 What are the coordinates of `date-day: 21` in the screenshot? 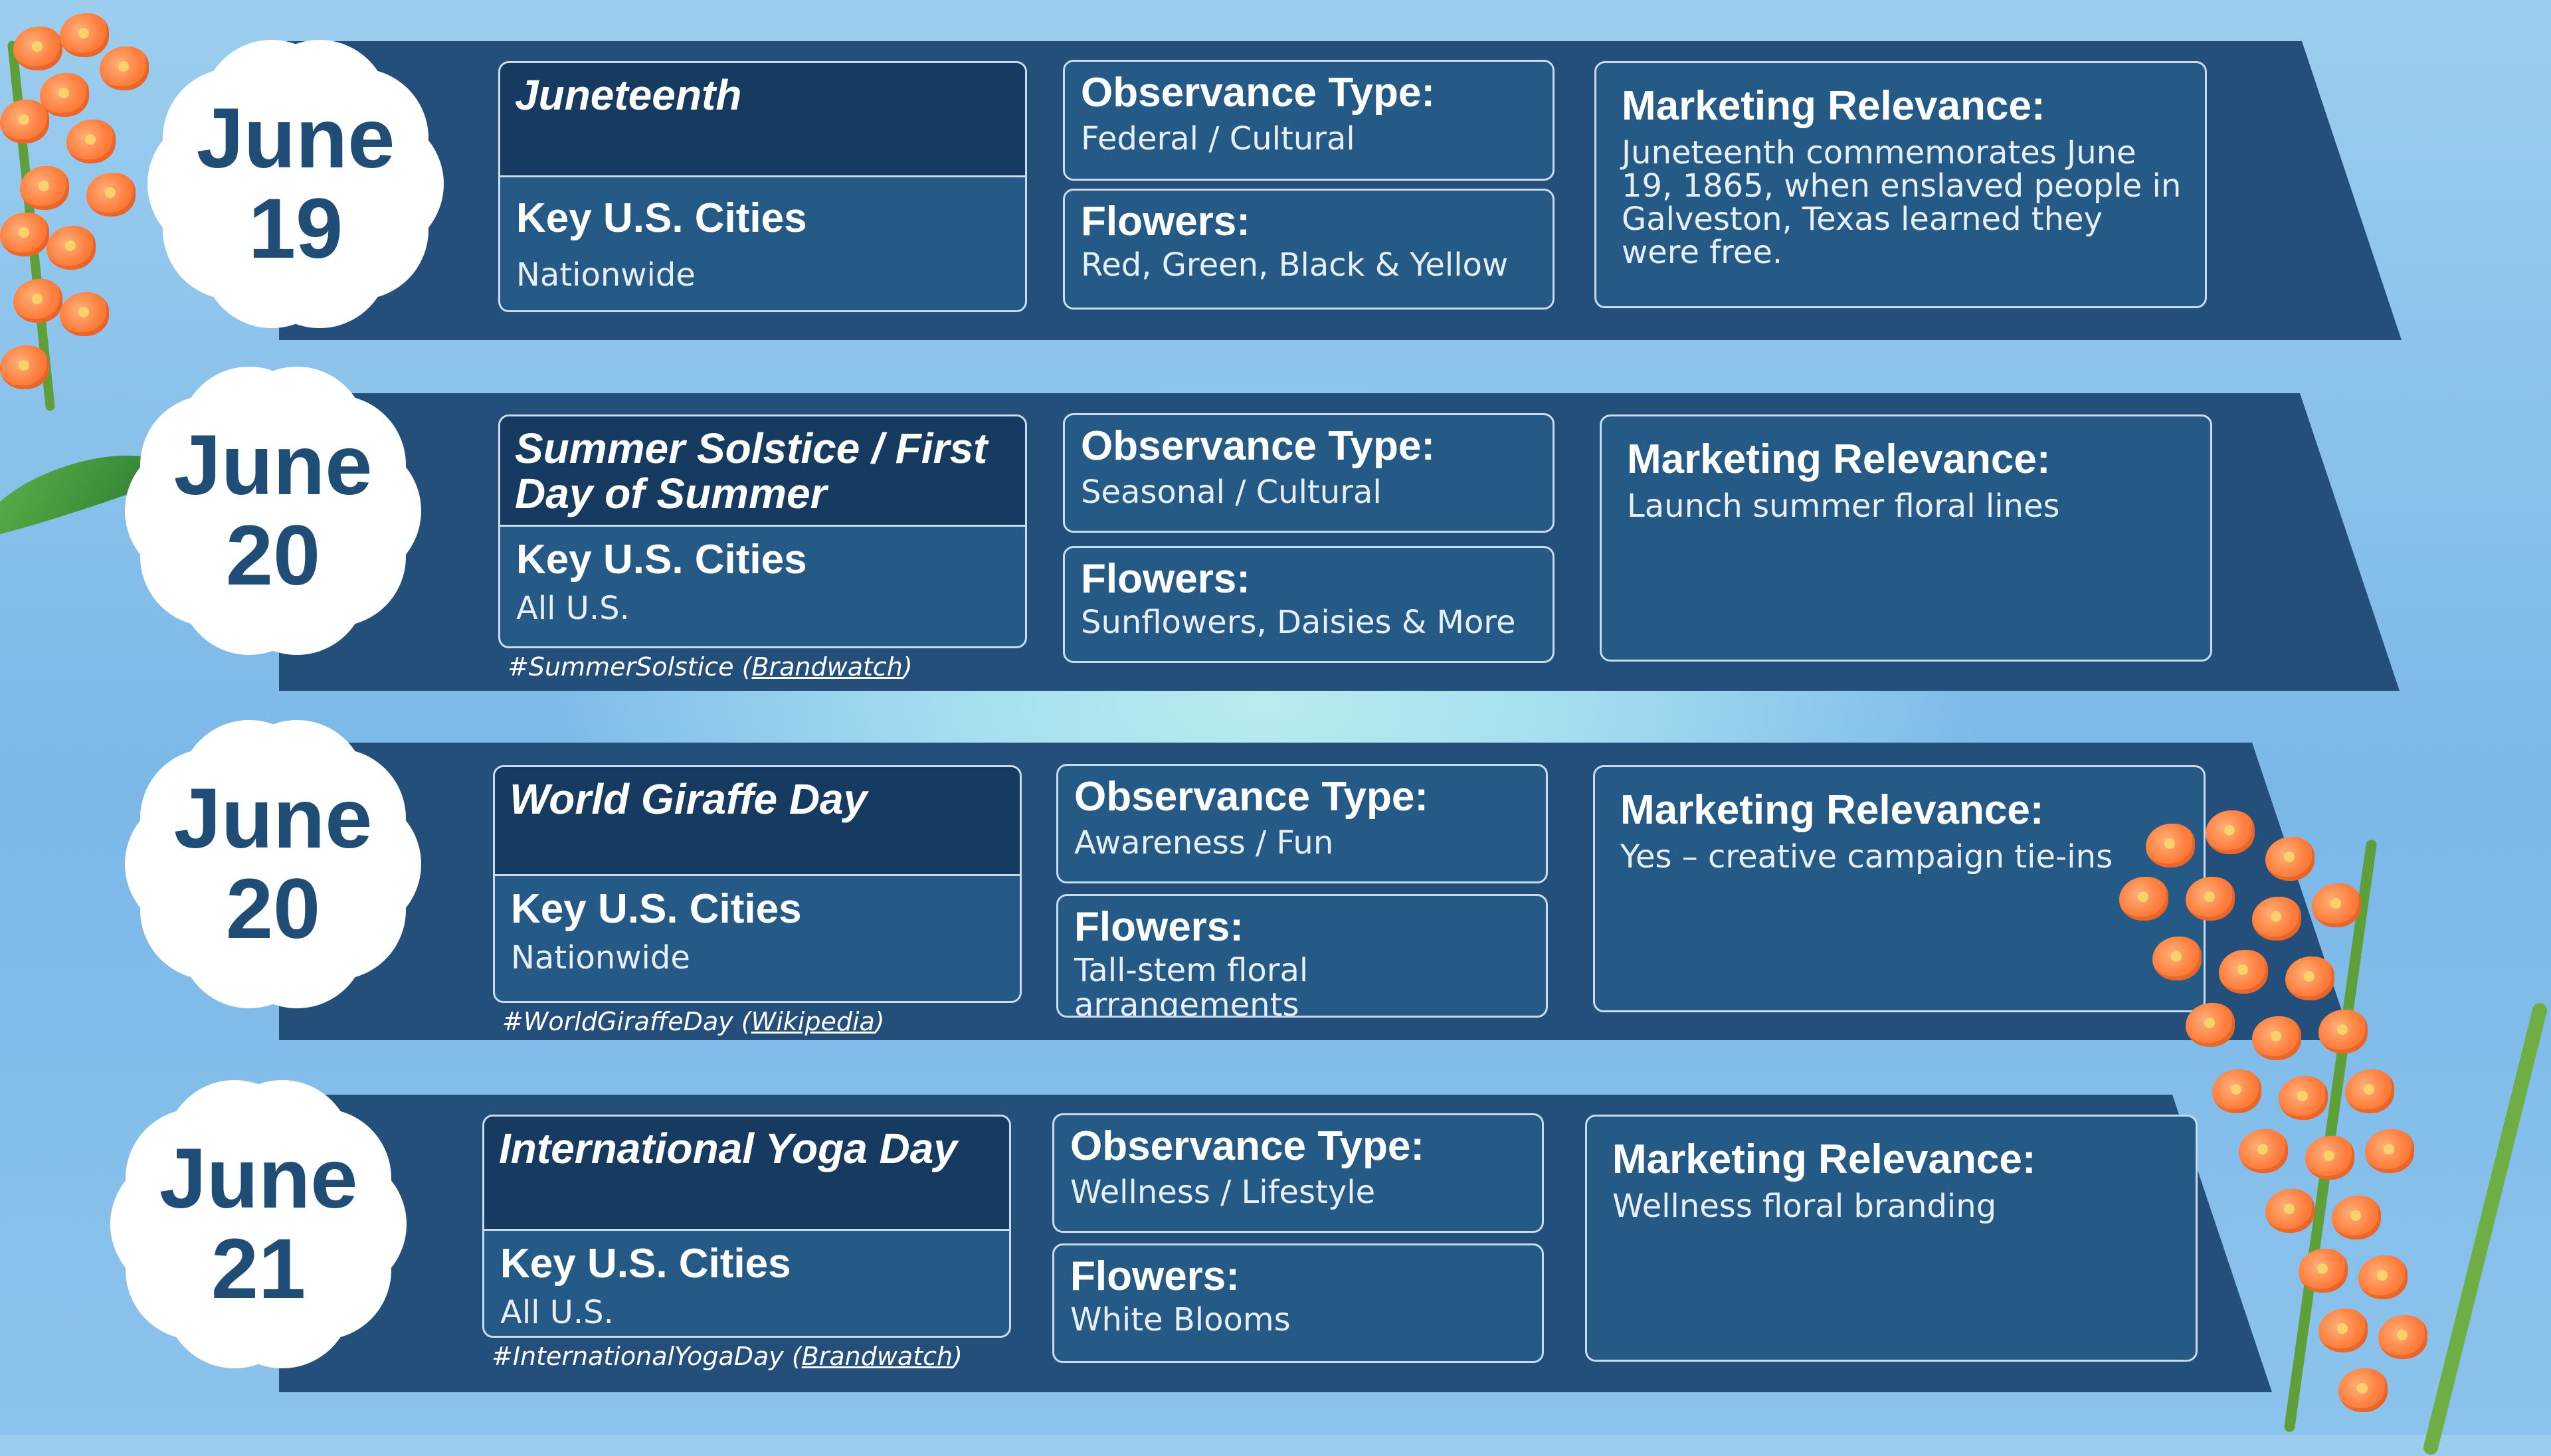 It's located at (258, 1269).